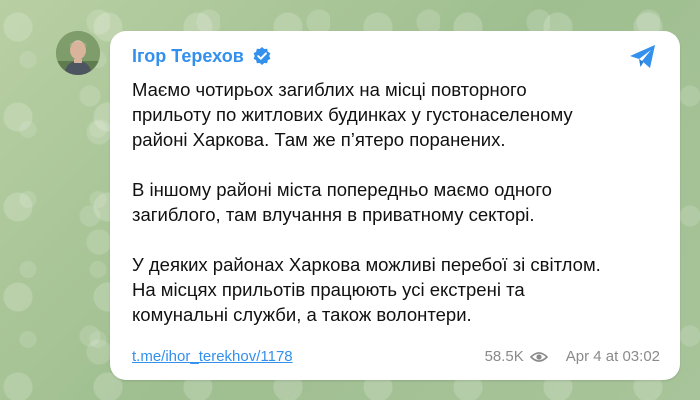  What do you see at coordinates (188, 56) in the screenshot?
I see `author-name: Ігор Терехов` at bounding box center [188, 56].